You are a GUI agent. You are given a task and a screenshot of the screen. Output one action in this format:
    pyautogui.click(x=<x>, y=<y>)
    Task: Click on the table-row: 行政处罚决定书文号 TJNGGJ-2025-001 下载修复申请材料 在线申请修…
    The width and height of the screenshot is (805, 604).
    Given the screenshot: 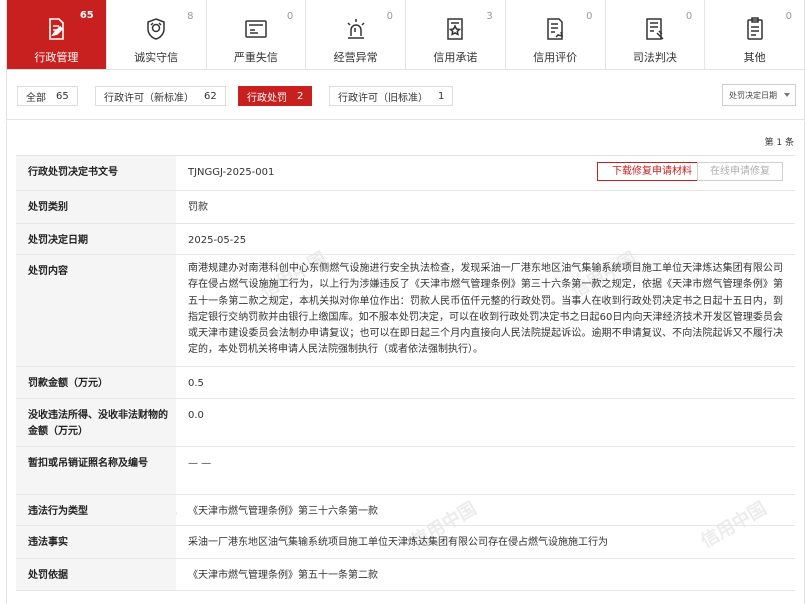 What is the action you would take?
    pyautogui.click(x=405, y=173)
    